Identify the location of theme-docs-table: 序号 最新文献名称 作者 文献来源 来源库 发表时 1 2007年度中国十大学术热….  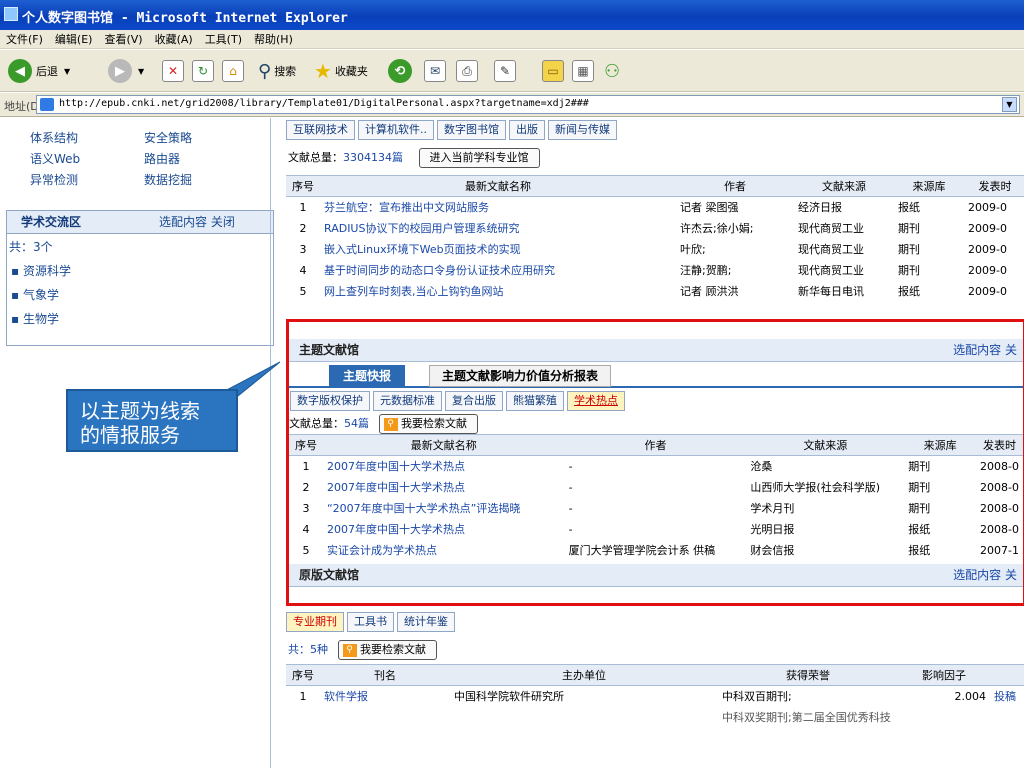
(656, 497).